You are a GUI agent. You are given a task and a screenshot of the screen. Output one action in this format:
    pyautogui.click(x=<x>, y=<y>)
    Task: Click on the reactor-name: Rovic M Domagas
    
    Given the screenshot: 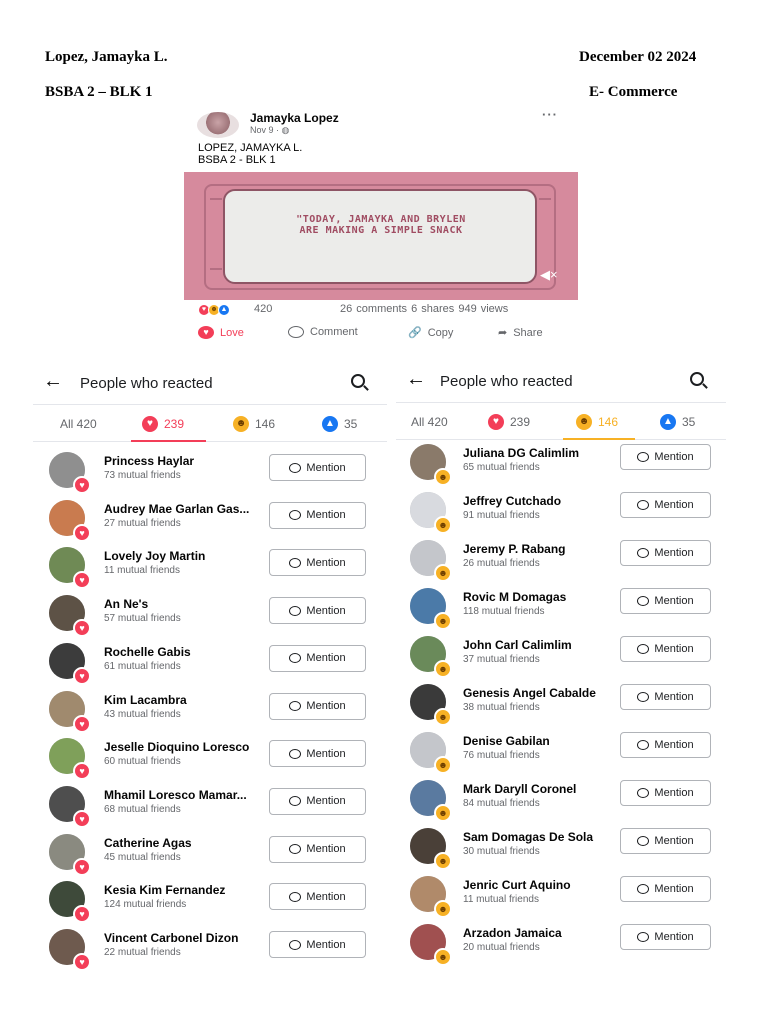 What is the action you would take?
    pyautogui.click(x=514, y=597)
    